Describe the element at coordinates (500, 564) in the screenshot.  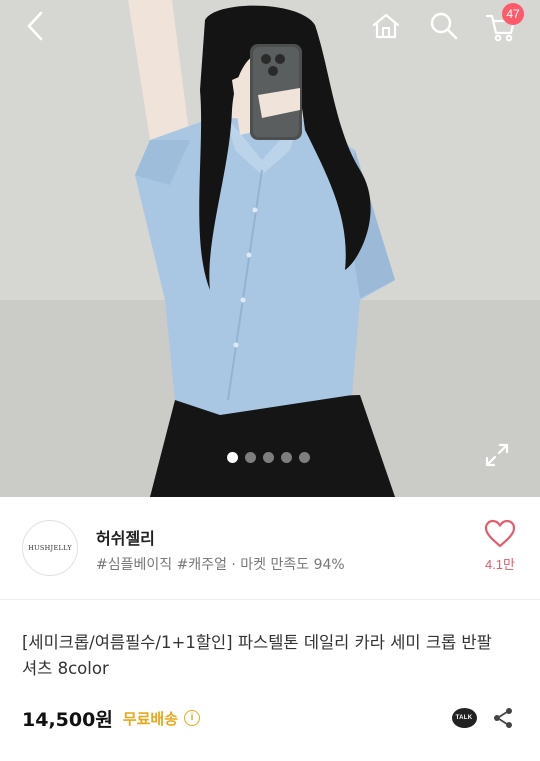
I see `like-count: 4.1만` at that location.